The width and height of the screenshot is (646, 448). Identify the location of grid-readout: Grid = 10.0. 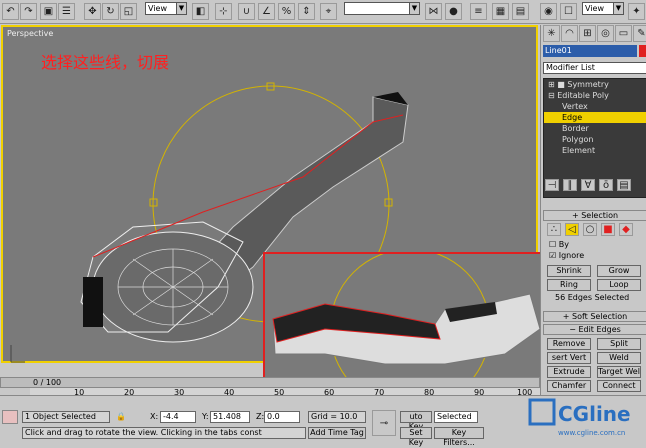
(337, 417).